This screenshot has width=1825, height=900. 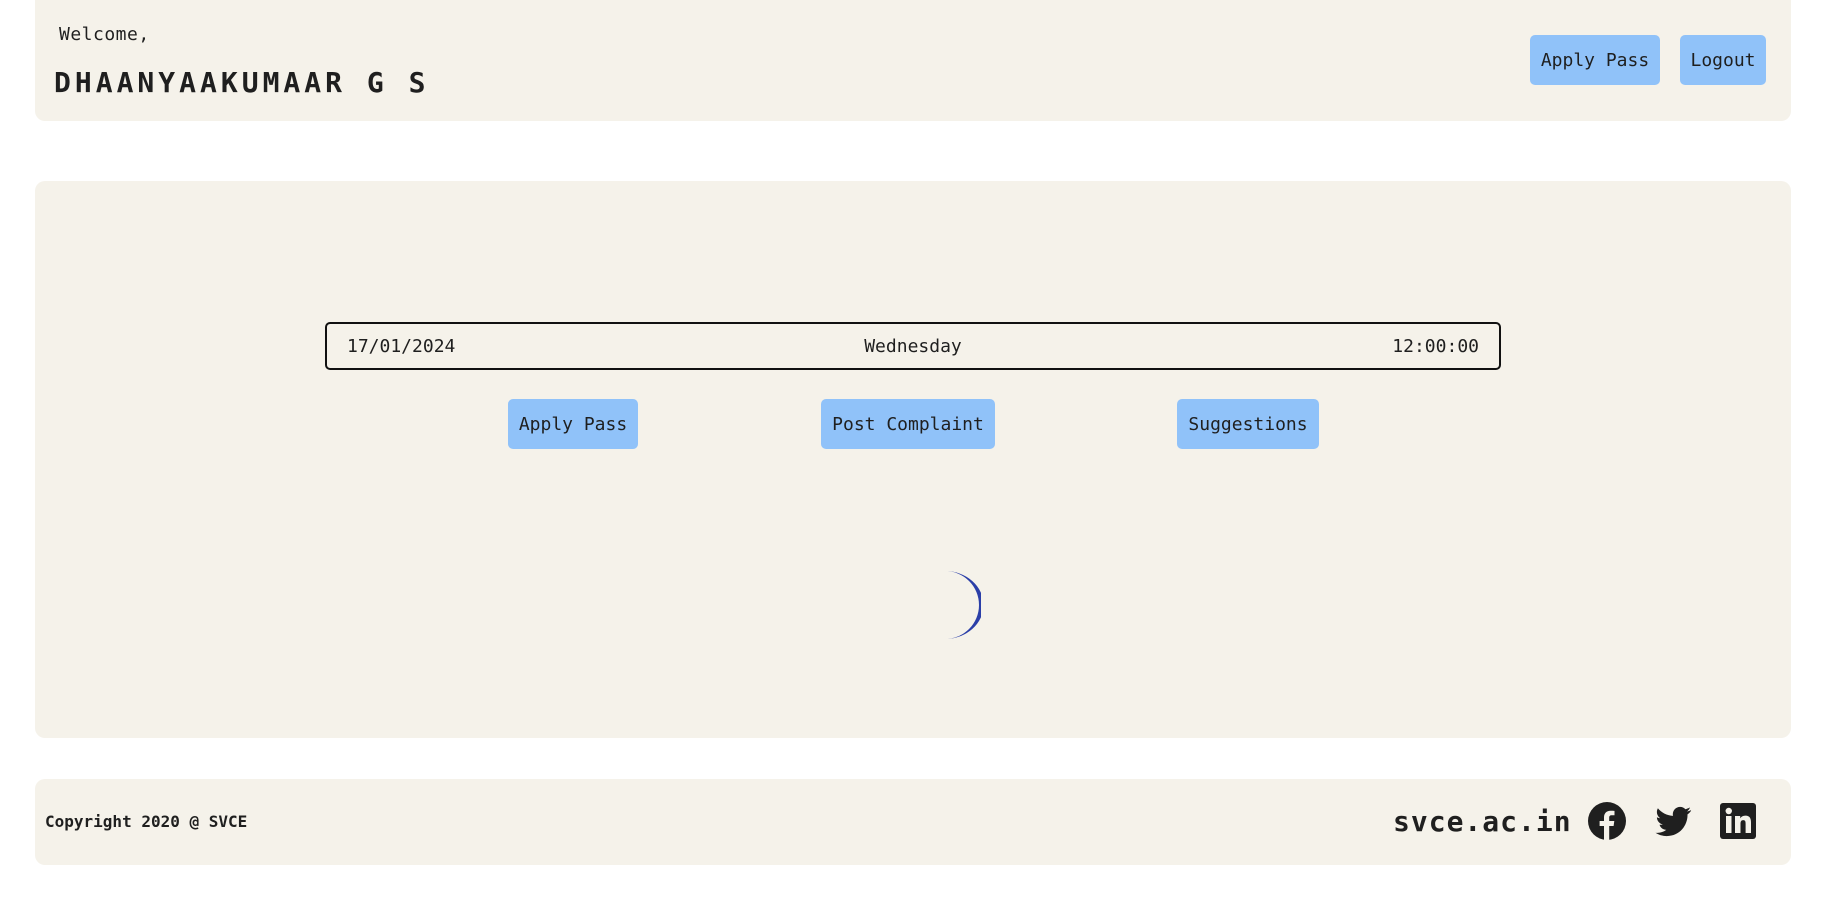 I want to click on site-link: svce.ac.in, so click(x=1482, y=821).